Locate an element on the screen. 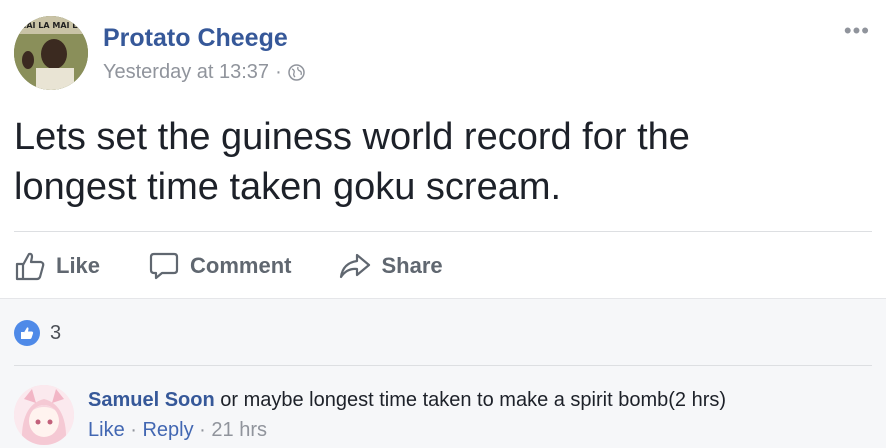 The height and width of the screenshot is (448, 886). comment-actions: Like · Reply · 21 hrs is located at coordinates (177, 430).